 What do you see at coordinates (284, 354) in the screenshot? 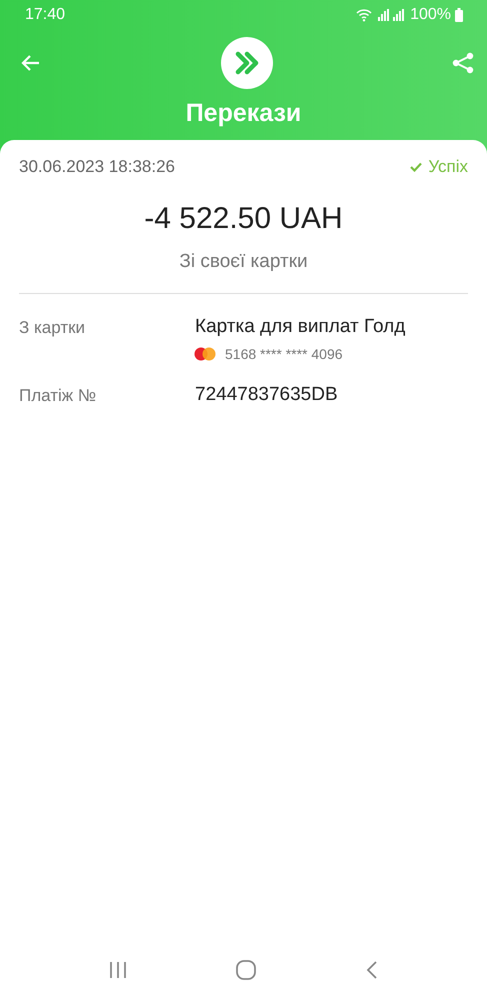
I see `card-number: 5168 **** **** 4096` at bounding box center [284, 354].